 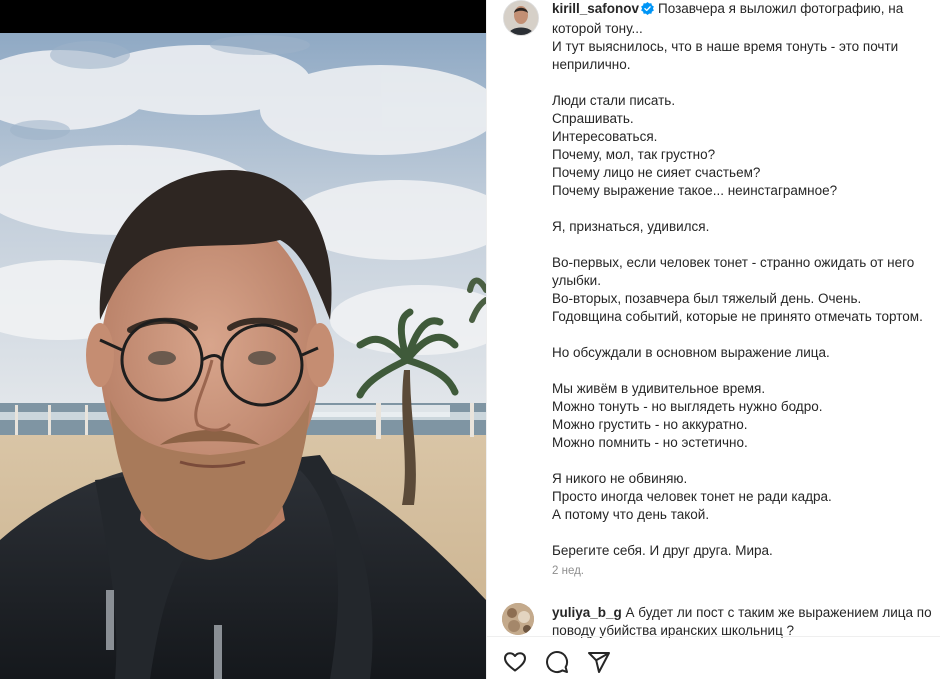 What do you see at coordinates (659, 388) in the screenshot?
I see `caption-line: Мы живём в удивительное время.` at bounding box center [659, 388].